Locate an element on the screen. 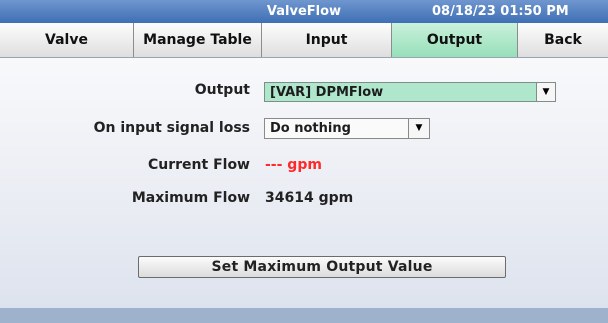 The width and height of the screenshot is (608, 323). tab-valve: Valve is located at coordinates (67, 40).